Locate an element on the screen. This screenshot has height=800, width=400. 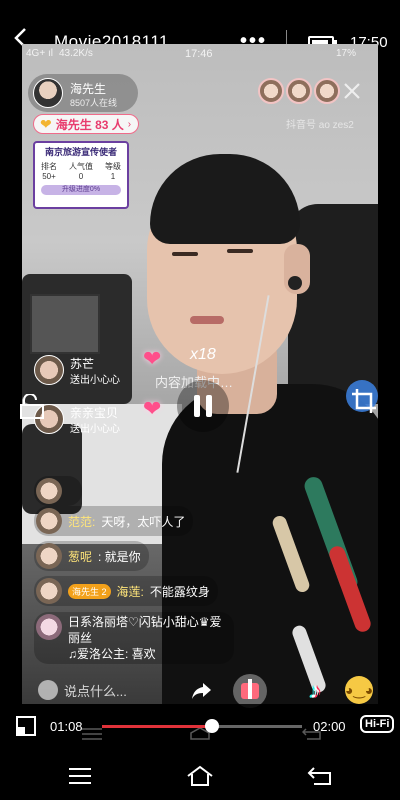
rank-grid: 排名 50+ 人气值 0 等级 1 is located at coordinates (81, 171).